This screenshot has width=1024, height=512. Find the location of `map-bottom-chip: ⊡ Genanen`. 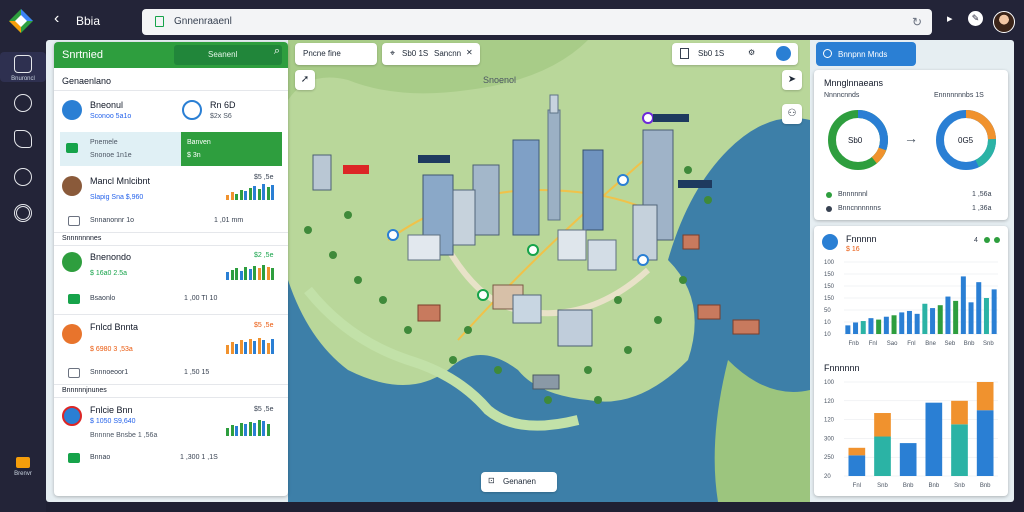

map-bottom-chip: ⊡ Genanen is located at coordinates (519, 482).